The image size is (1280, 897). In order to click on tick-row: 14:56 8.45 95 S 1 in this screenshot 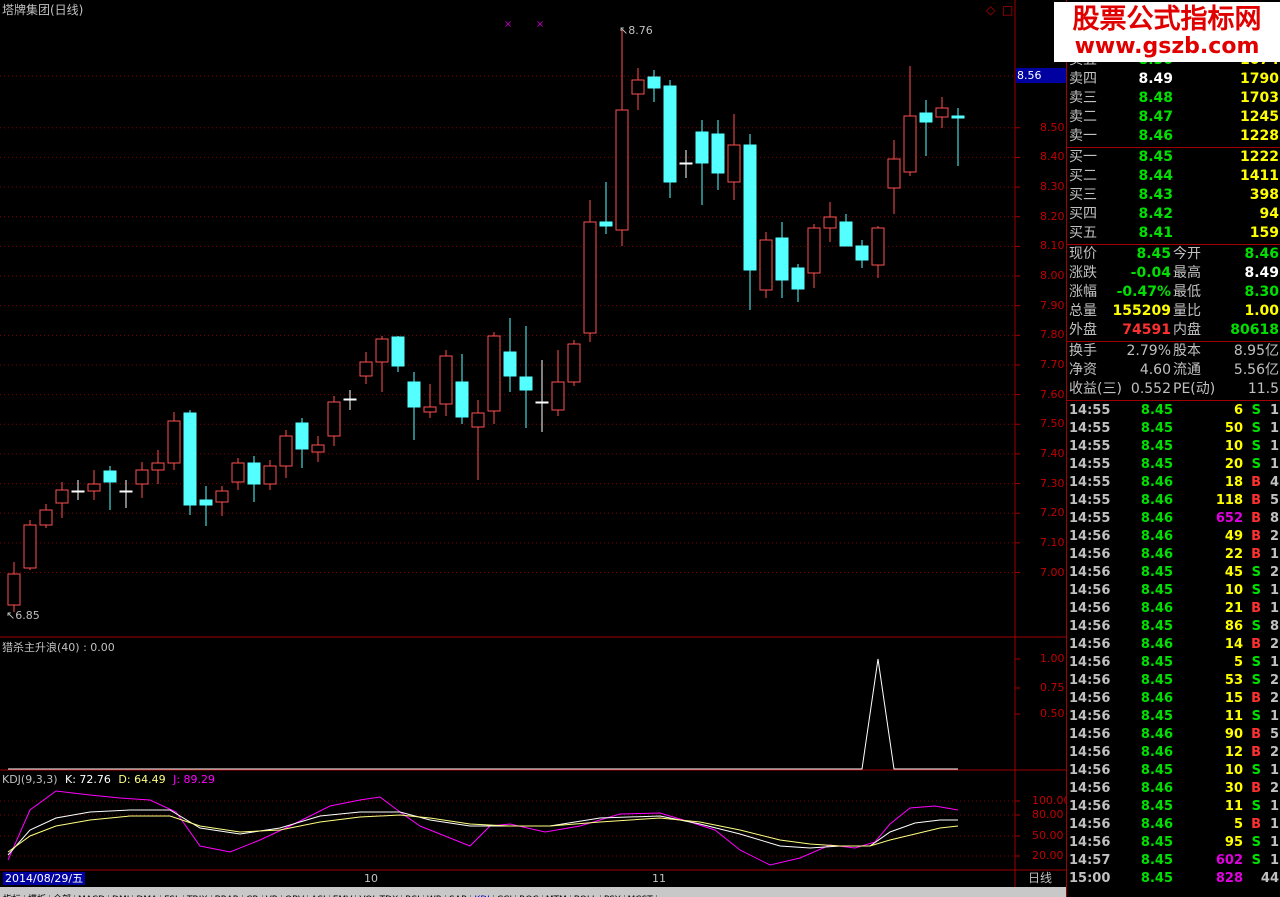, I will do `click(1173, 843)`.